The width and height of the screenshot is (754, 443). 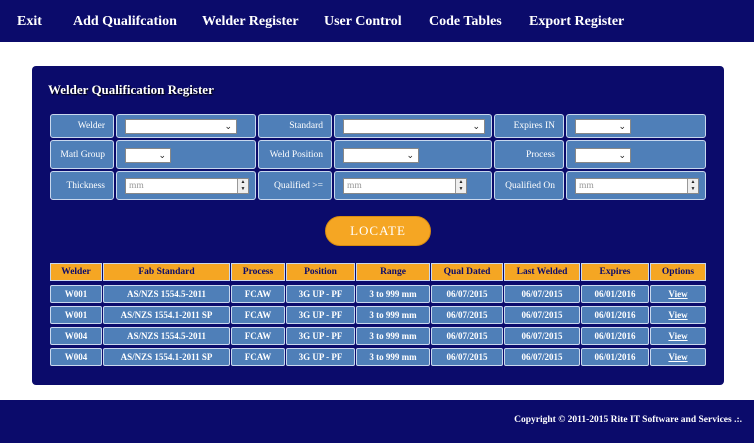 I want to click on welder-field-cell: ⌄, so click(x=186, y=126).